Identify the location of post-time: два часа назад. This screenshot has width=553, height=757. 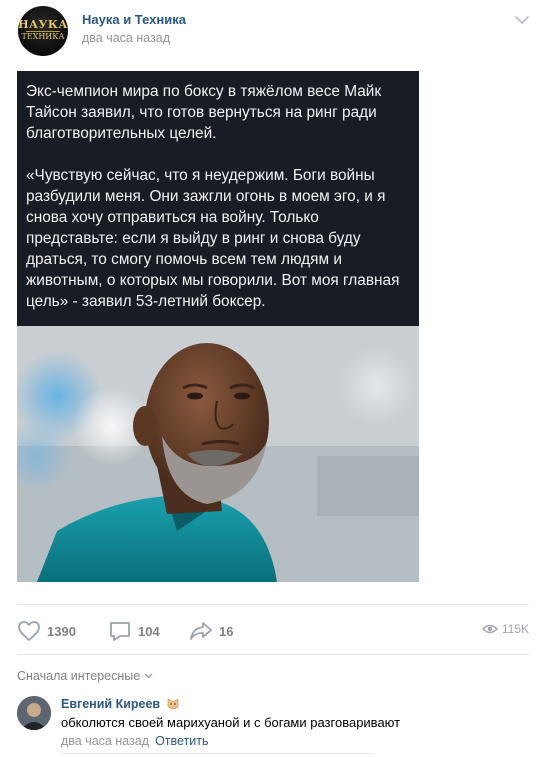
(126, 38).